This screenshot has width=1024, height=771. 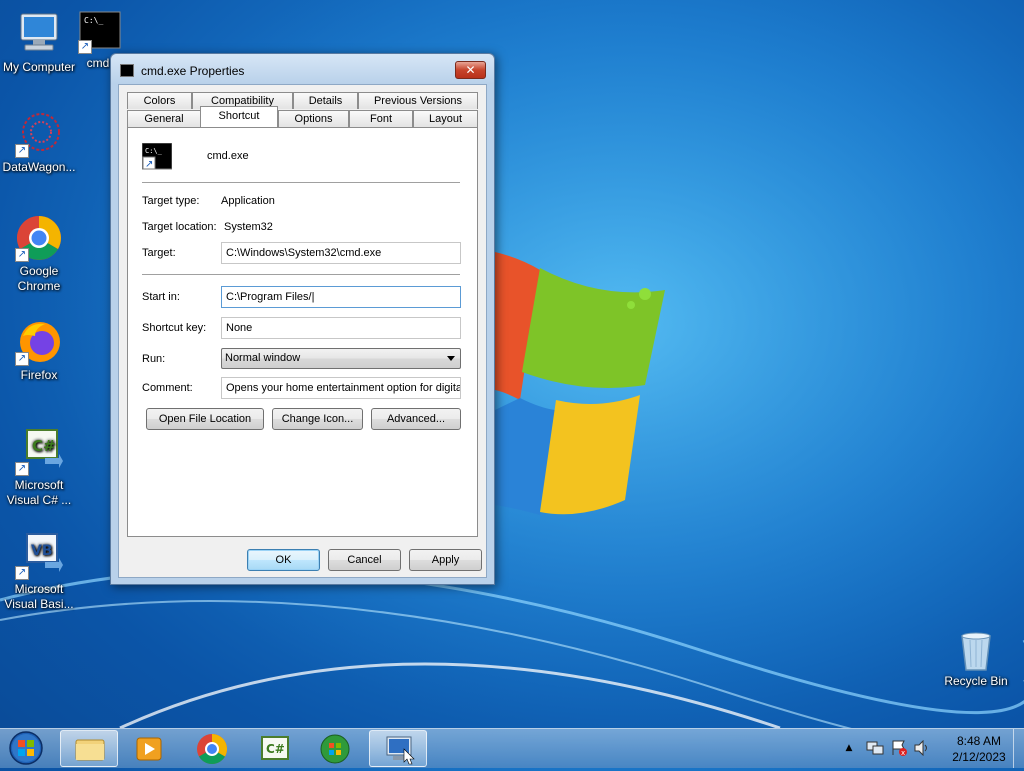 What do you see at coordinates (364, 560) in the screenshot?
I see `cancel-button: Cancel` at bounding box center [364, 560].